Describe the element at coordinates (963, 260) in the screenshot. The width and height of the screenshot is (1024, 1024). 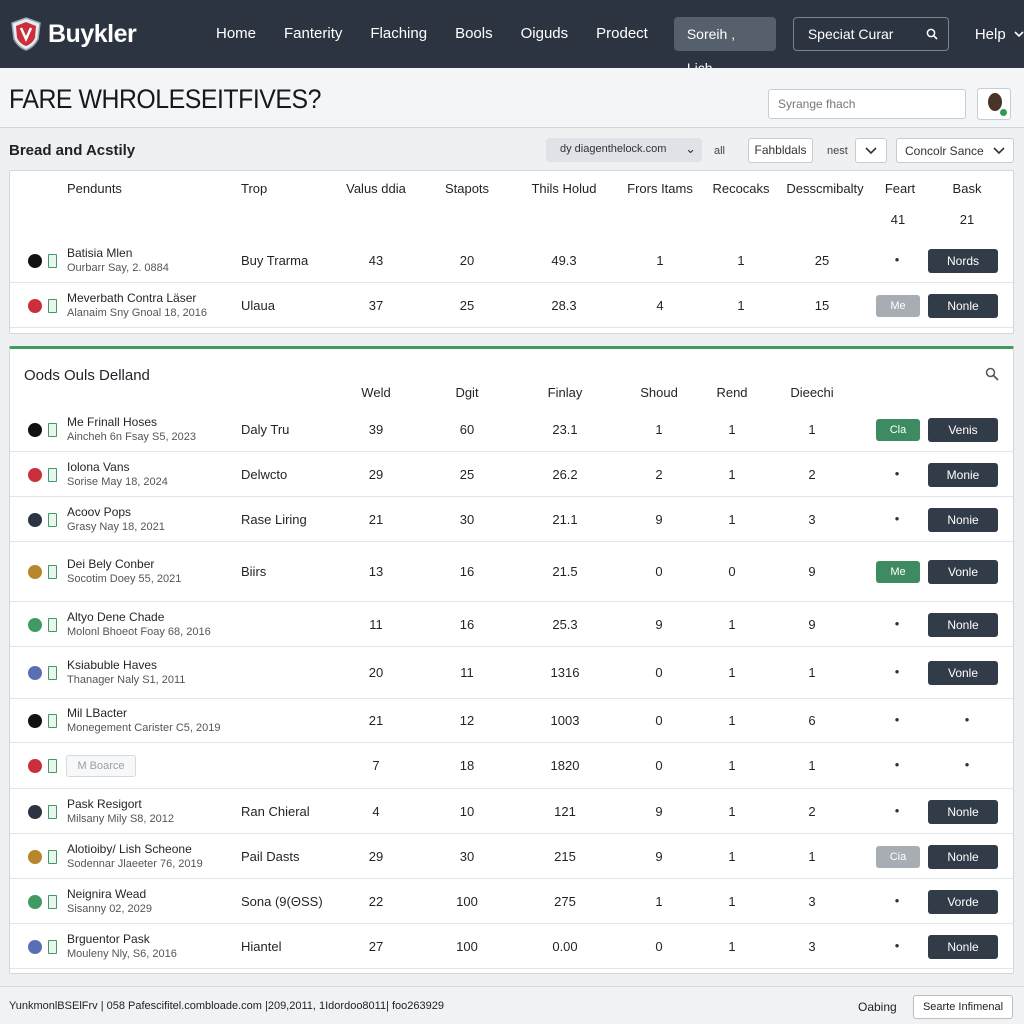
I see `row-action-button: Nords` at that location.